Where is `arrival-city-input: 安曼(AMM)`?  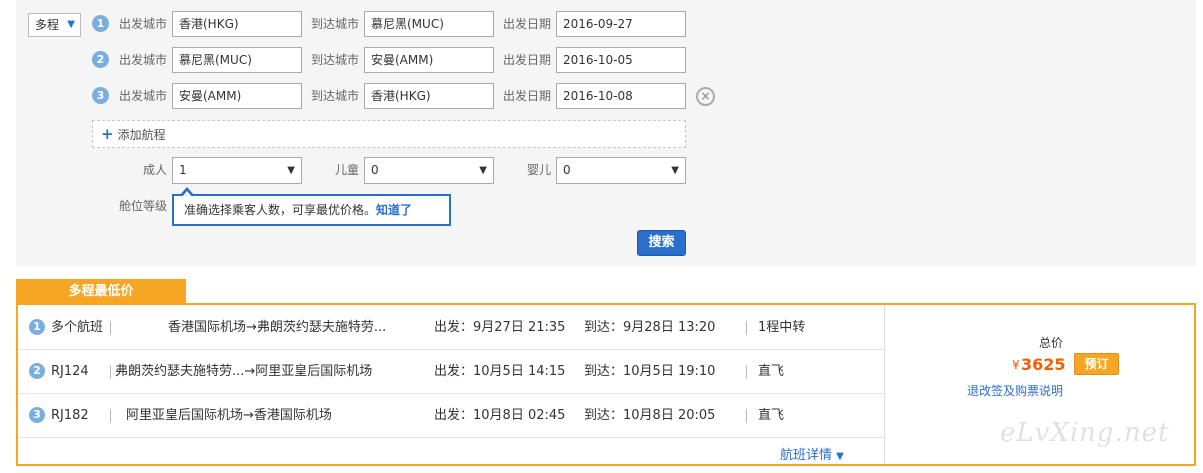 arrival-city-input: 安曼(AMM) is located at coordinates (429, 60).